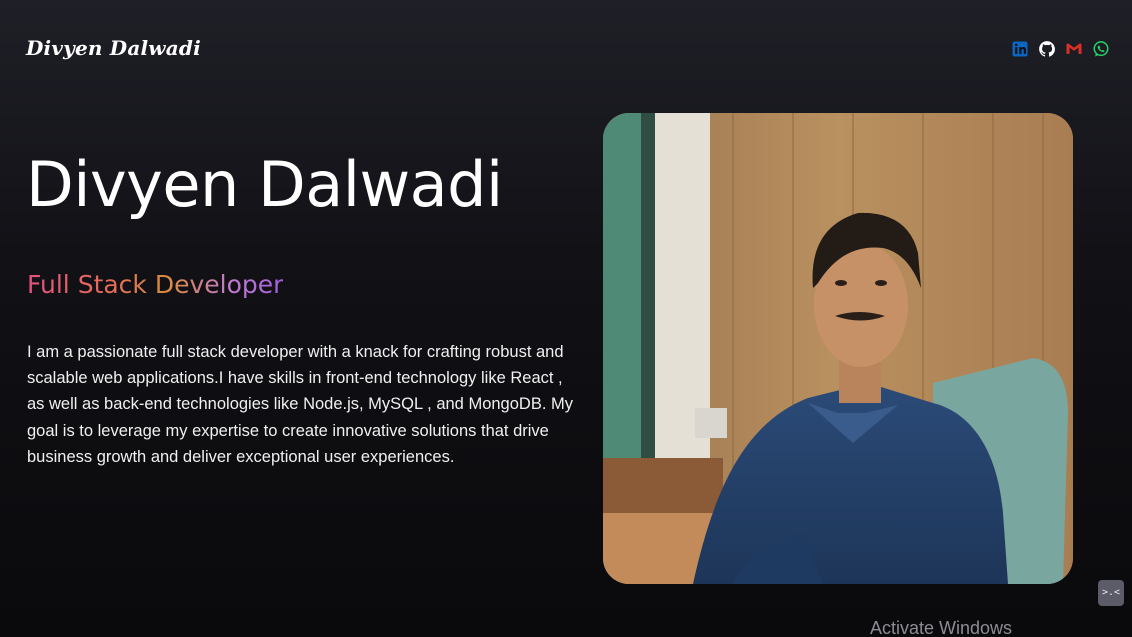 This screenshot has height=637, width=1132. What do you see at coordinates (113, 48) in the screenshot?
I see `site-logo: Divyen Dalwadi` at bounding box center [113, 48].